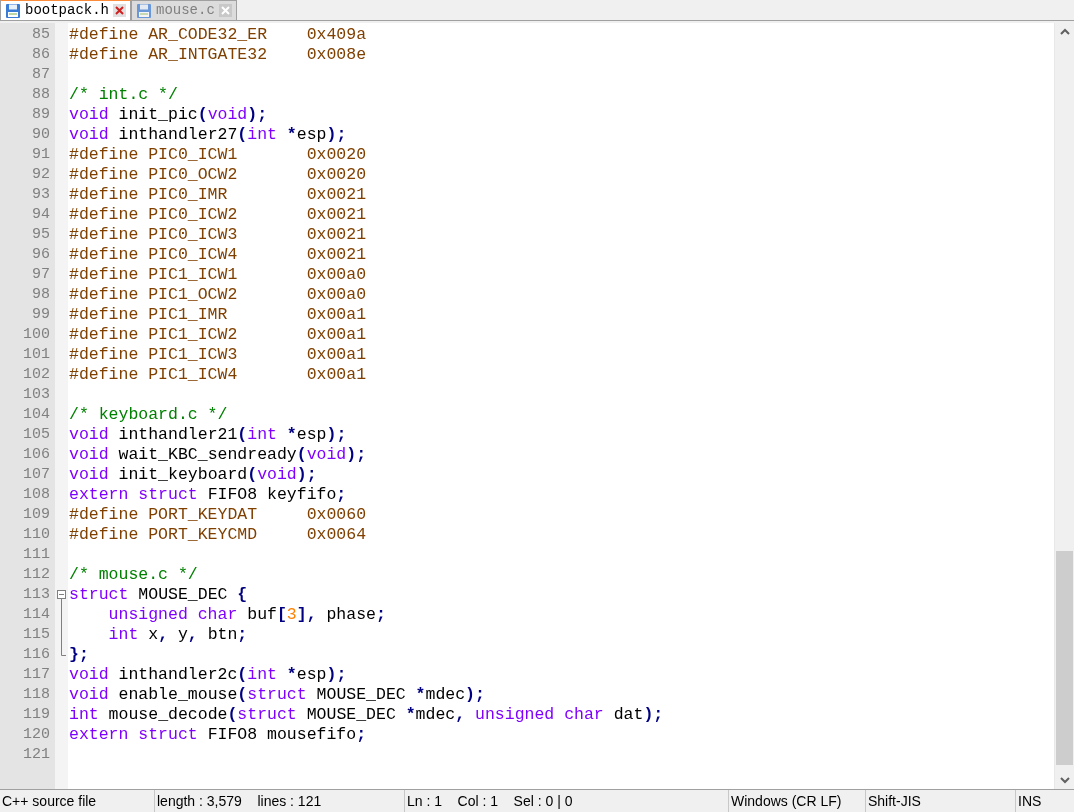 This screenshot has width=1074, height=812. Describe the element at coordinates (41, 35) in the screenshot. I see `line-number: 85` at that location.